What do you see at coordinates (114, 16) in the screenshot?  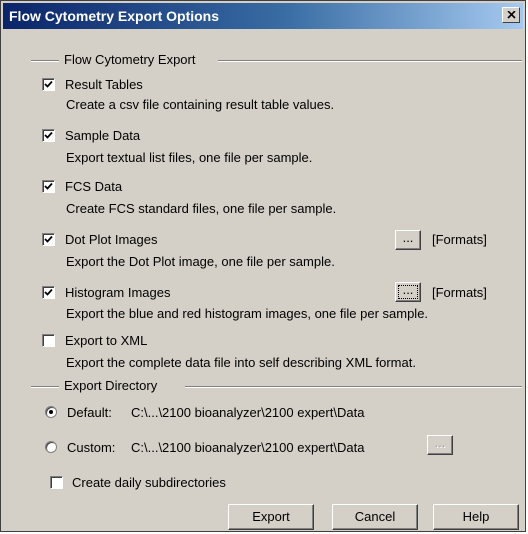 I see `window-title: Flow Cytometry Export Options` at bounding box center [114, 16].